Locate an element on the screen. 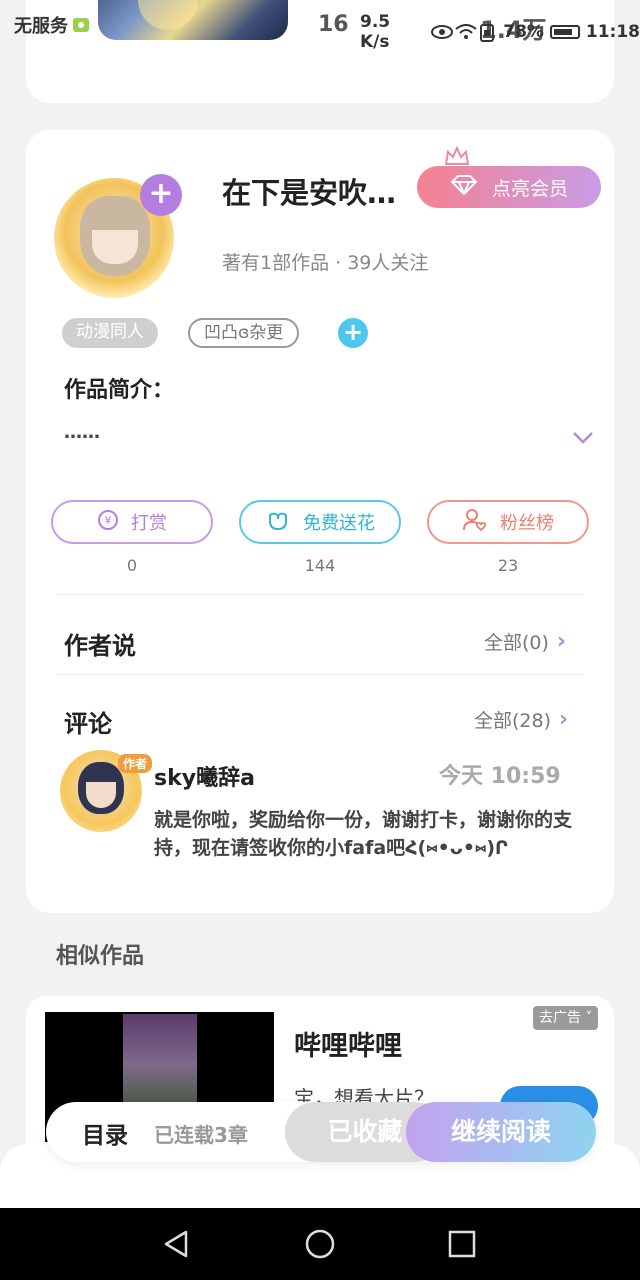 The height and width of the screenshot is (1280, 640). home-icon is located at coordinates (320, 1244).